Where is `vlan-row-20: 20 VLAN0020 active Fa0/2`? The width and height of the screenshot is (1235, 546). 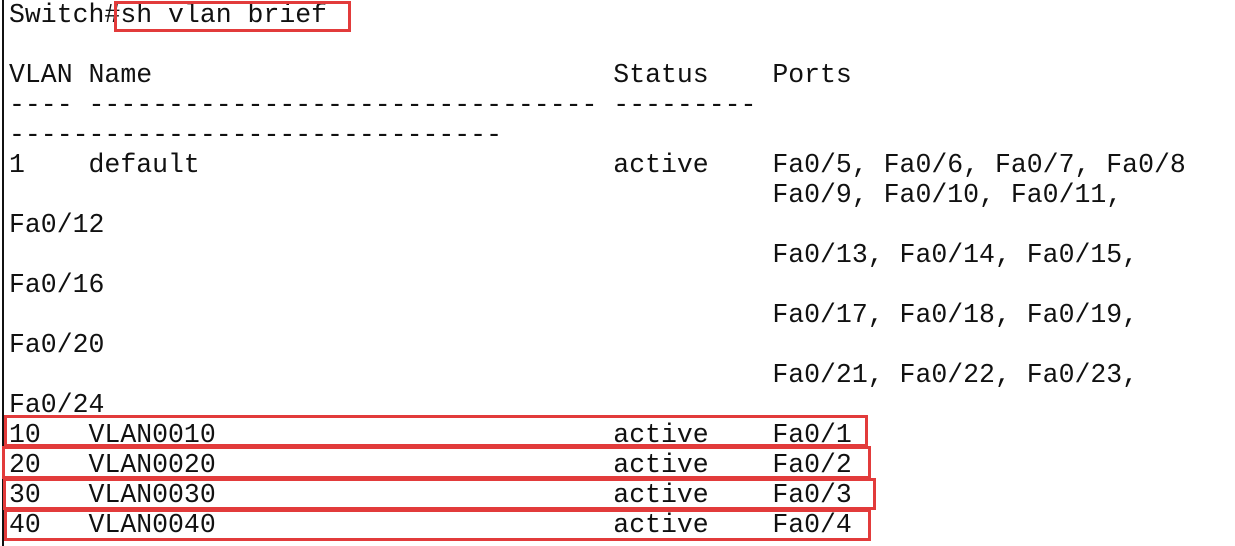 vlan-row-20: 20 VLAN0020 active Fa0/2 is located at coordinates (430, 465).